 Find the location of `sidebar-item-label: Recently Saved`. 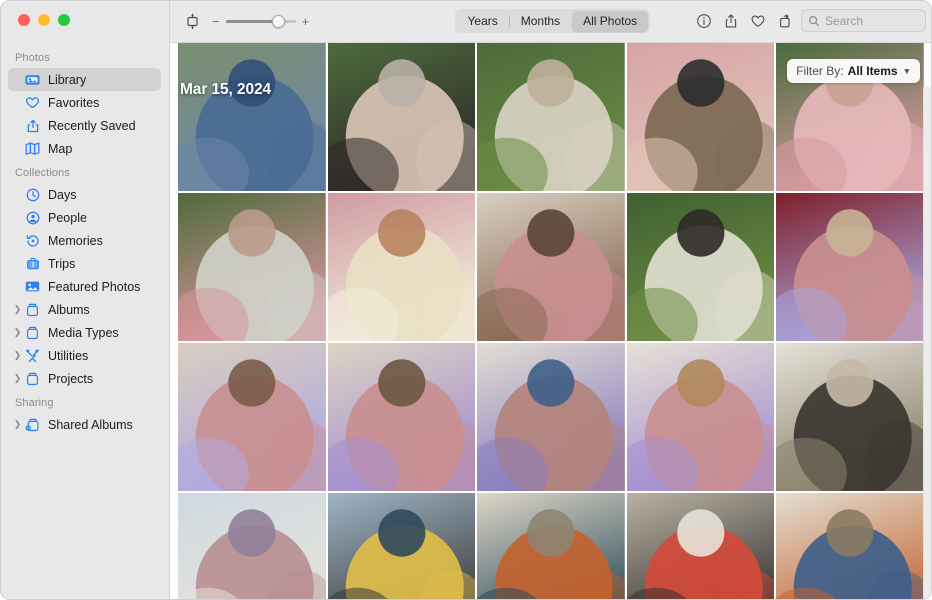

sidebar-item-label: Recently Saved is located at coordinates (92, 125).